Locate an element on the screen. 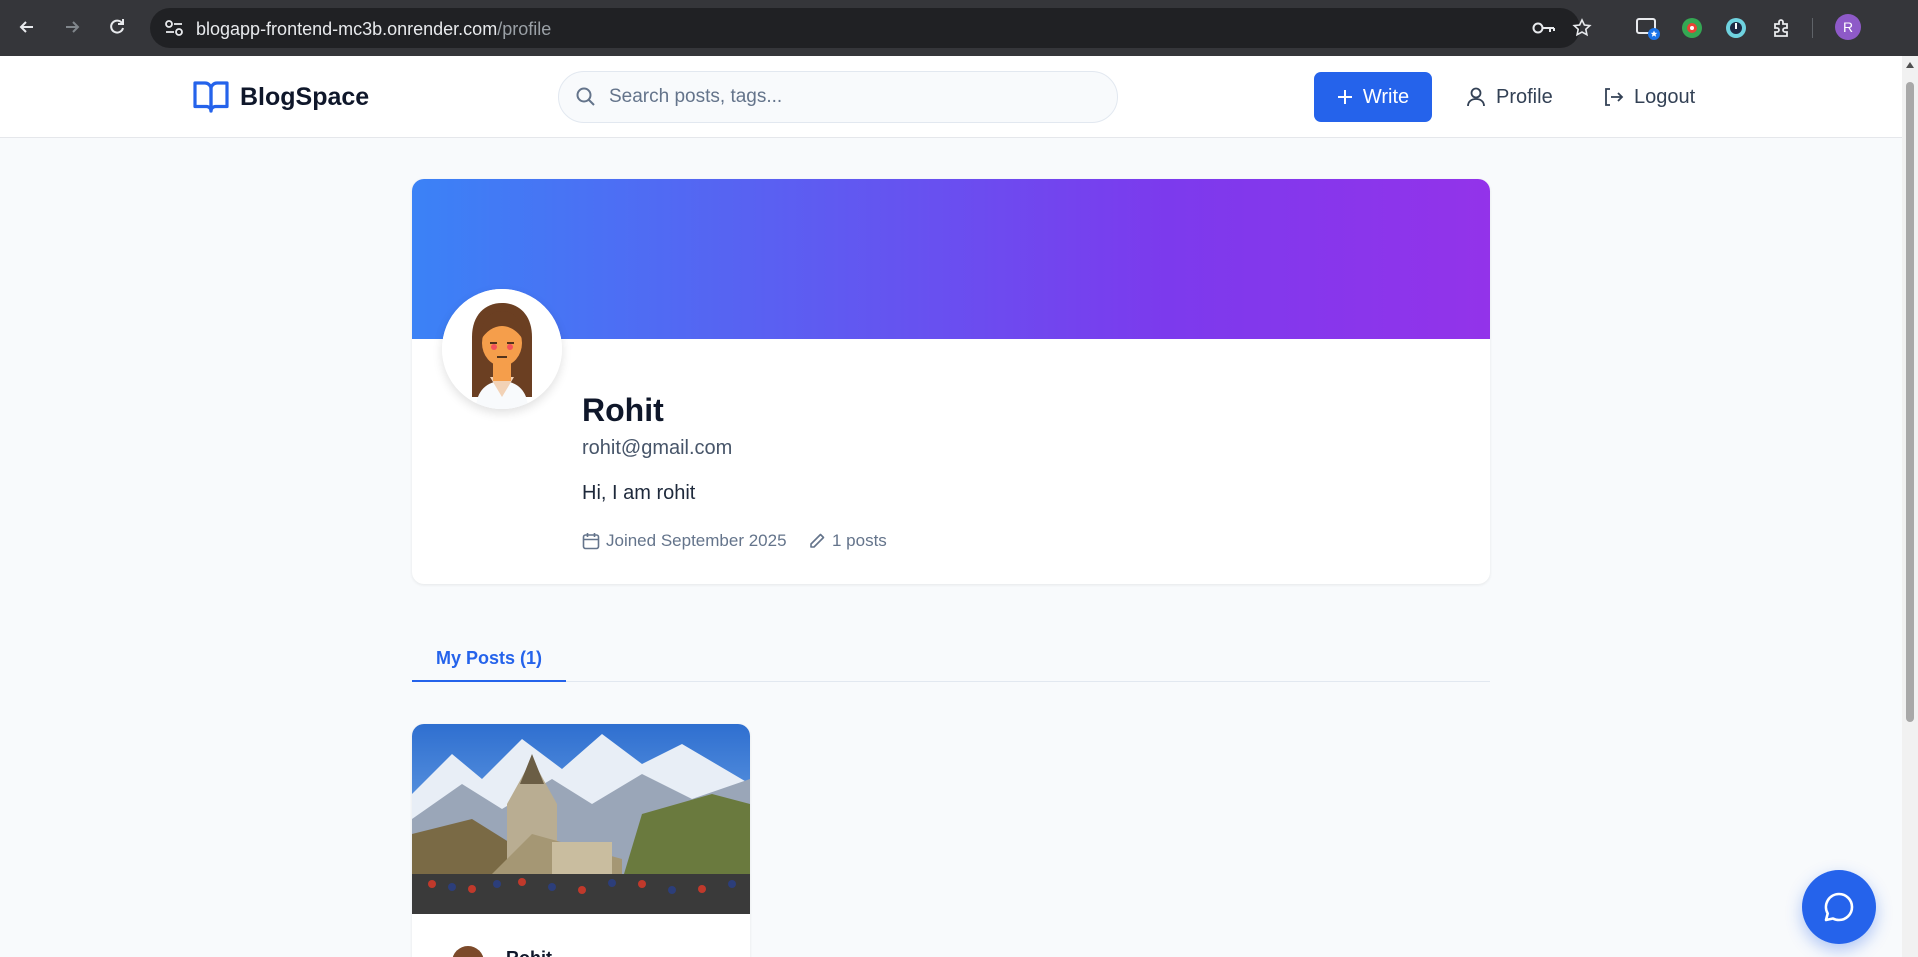  extension-globe-icon is located at coordinates (1692, 28).